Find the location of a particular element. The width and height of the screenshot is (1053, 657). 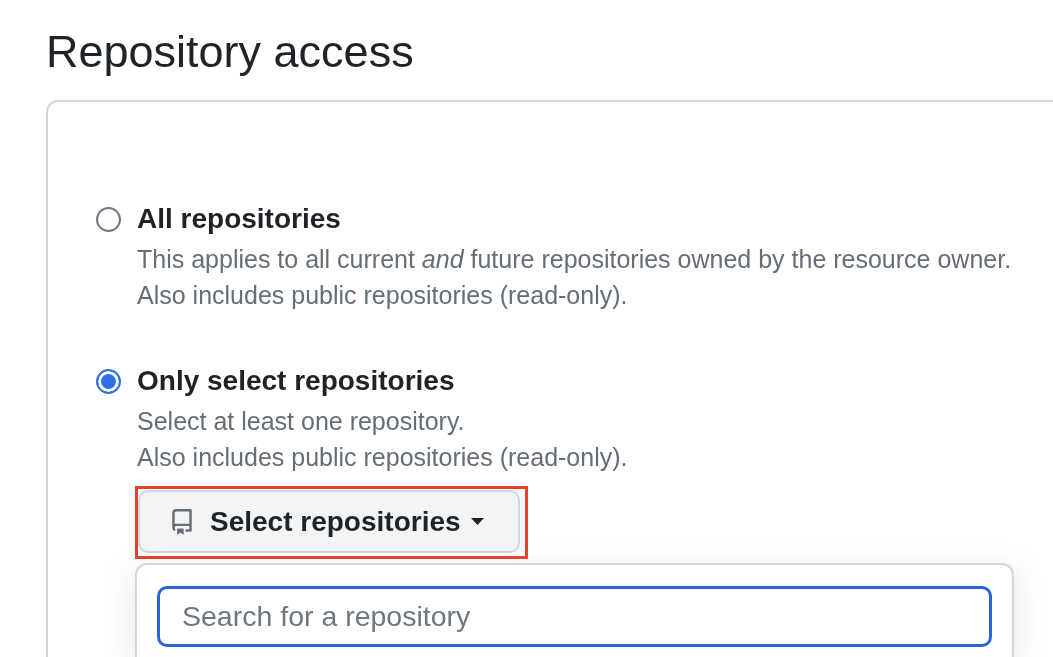

caret-icon is located at coordinates (477, 521).